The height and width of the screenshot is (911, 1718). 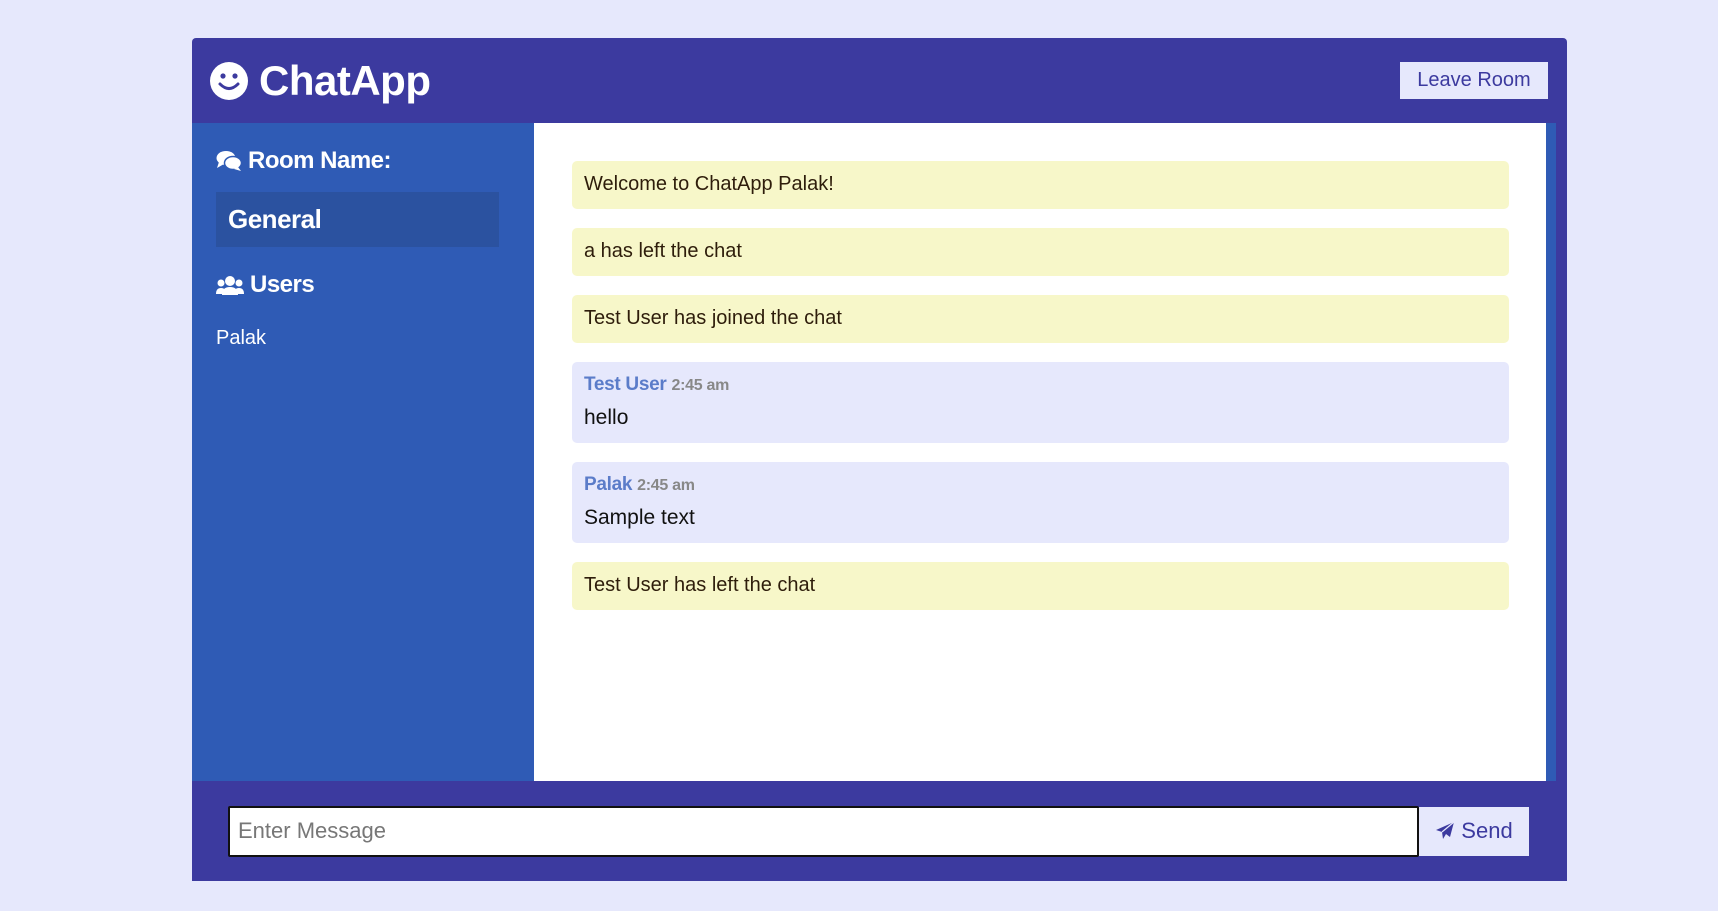 What do you see at coordinates (606, 417) in the screenshot?
I see `message-text: hello` at bounding box center [606, 417].